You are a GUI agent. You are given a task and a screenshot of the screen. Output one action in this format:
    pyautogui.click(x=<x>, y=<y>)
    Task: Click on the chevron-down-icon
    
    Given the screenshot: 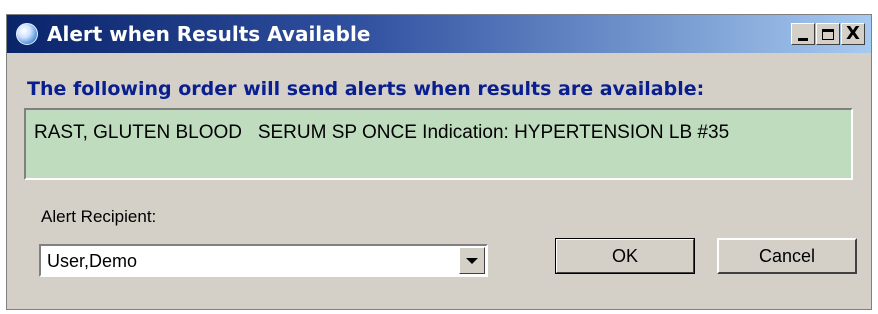 What is the action you would take?
    pyautogui.click(x=472, y=260)
    